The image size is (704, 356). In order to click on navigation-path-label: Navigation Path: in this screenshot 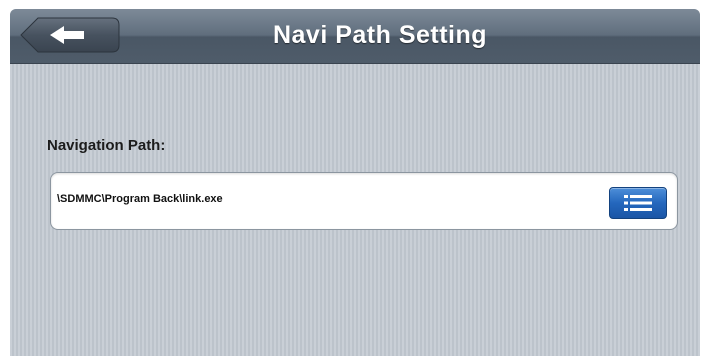, I will do `click(106, 145)`.